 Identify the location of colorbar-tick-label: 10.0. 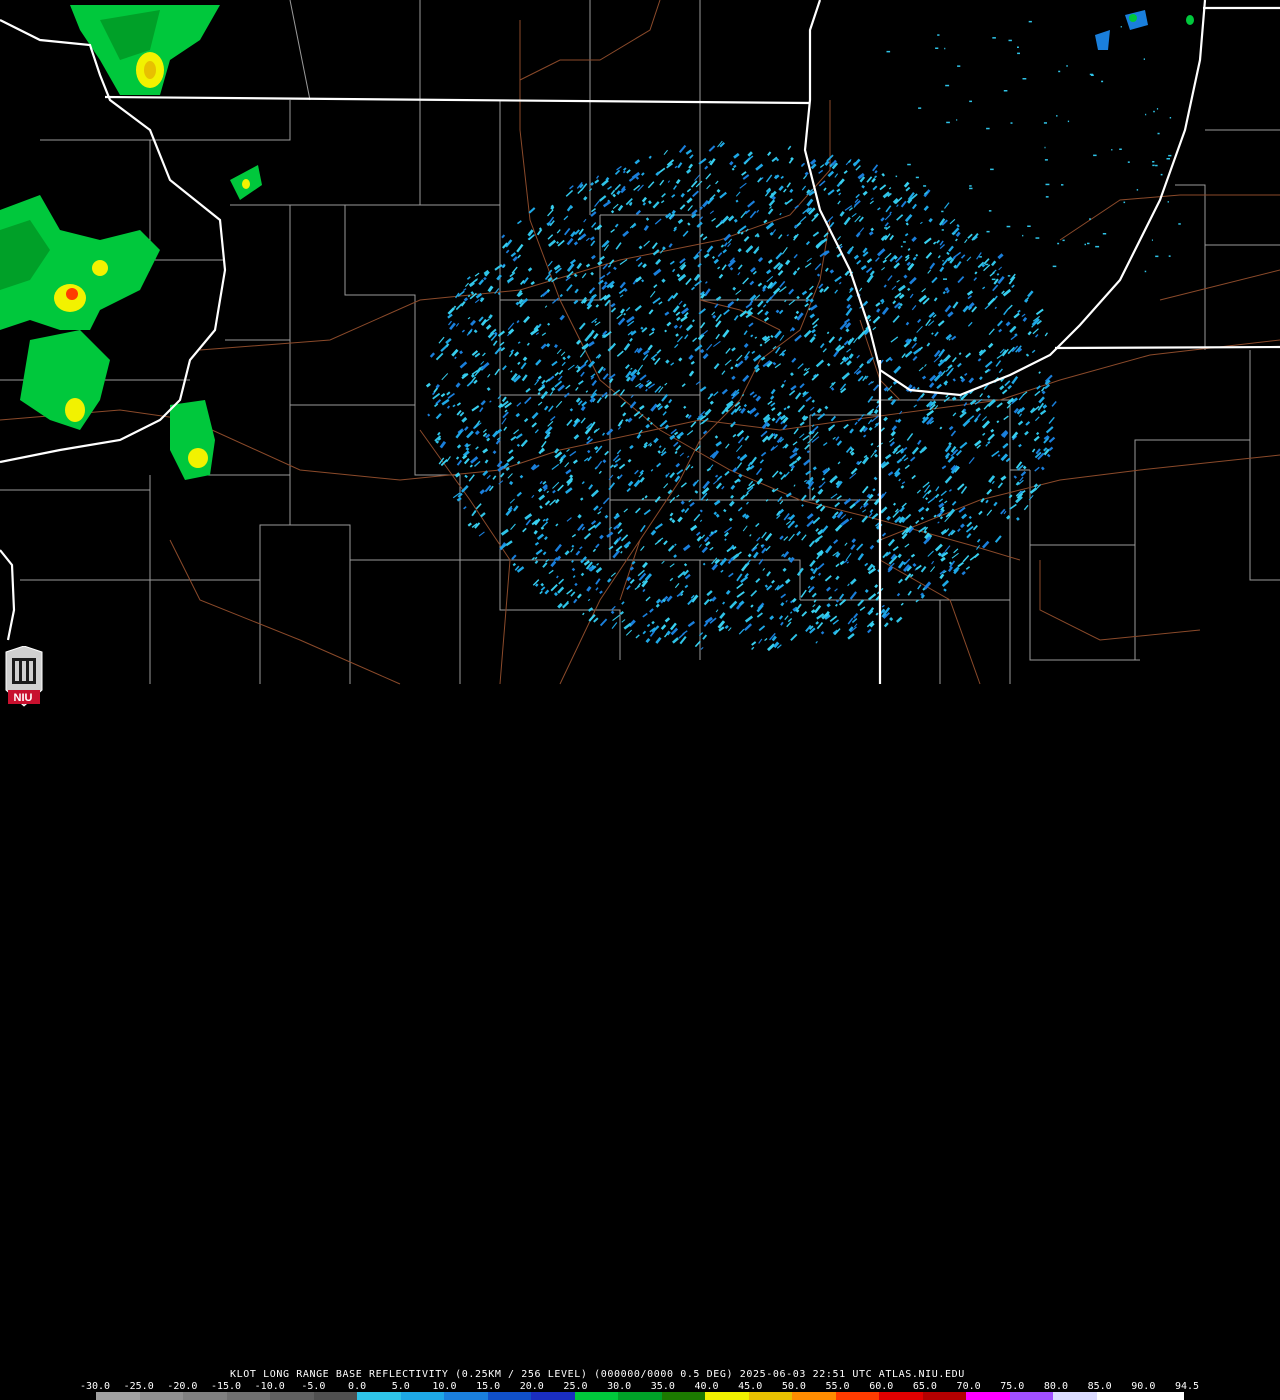
(444, 1386).